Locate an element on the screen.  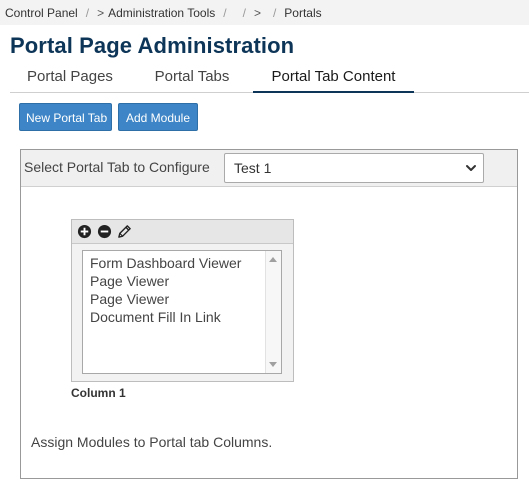
panel-header: Select Portal Tab to Configure Test 1 is located at coordinates (269, 168).